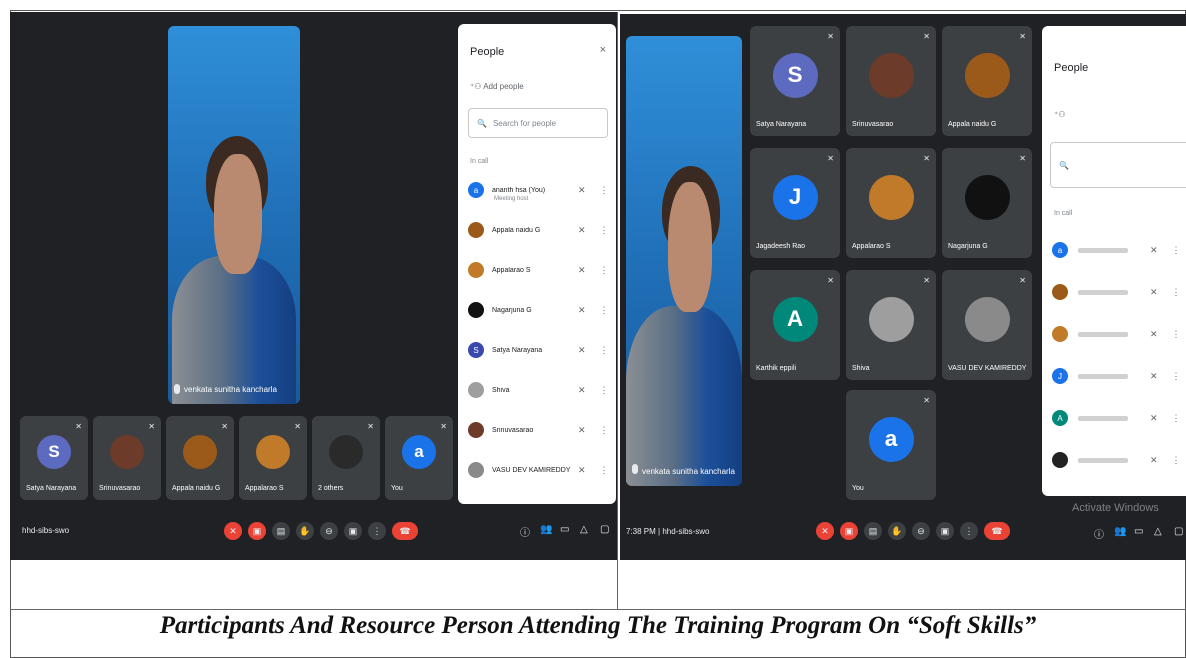 The height and width of the screenshot is (658, 1186). What do you see at coordinates (987, 203) in the screenshot?
I see `participant-tile: ✕ Nagarjuna G` at bounding box center [987, 203].